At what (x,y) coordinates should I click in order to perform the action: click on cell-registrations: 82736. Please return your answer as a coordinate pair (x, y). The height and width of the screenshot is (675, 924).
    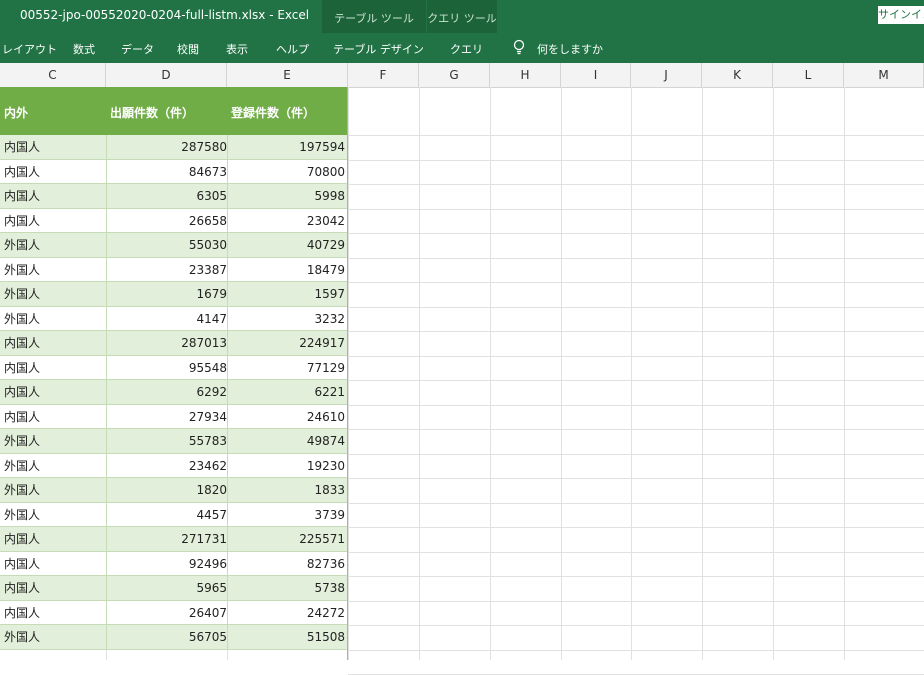
    Looking at the image, I should click on (286, 564).